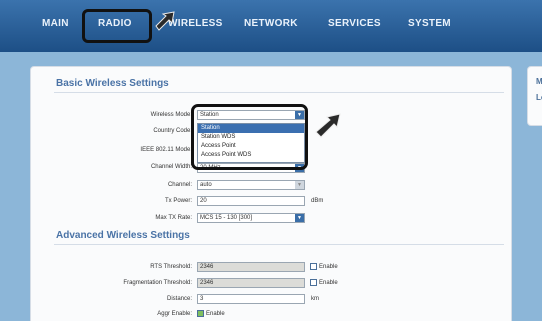 This screenshot has width=542, height=321. What do you see at coordinates (171, 267) in the screenshot?
I see `rts-threshold-label: RTS Threshold:` at bounding box center [171, 267].